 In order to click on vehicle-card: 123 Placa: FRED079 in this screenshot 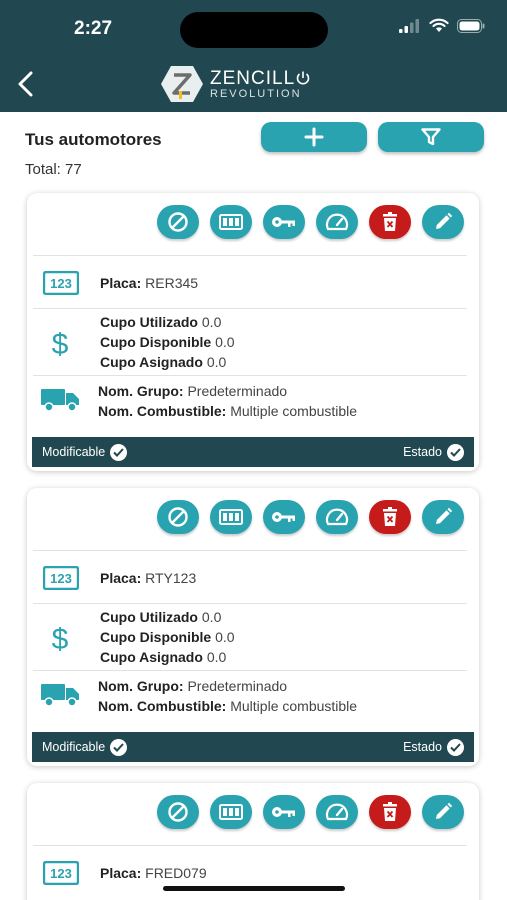, I will do `click(253, 841)`.